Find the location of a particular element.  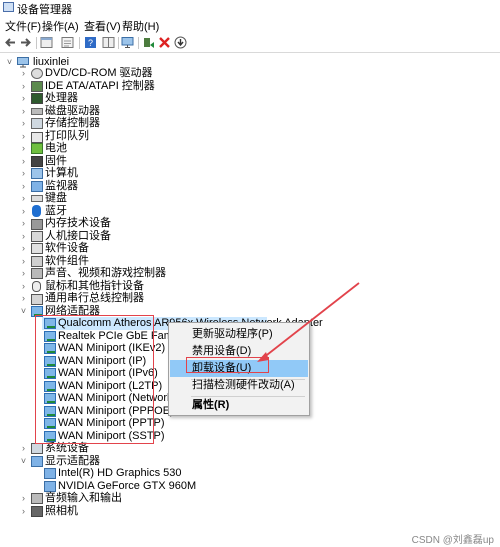

toolbar: ? is located at coordinates (250, 43).